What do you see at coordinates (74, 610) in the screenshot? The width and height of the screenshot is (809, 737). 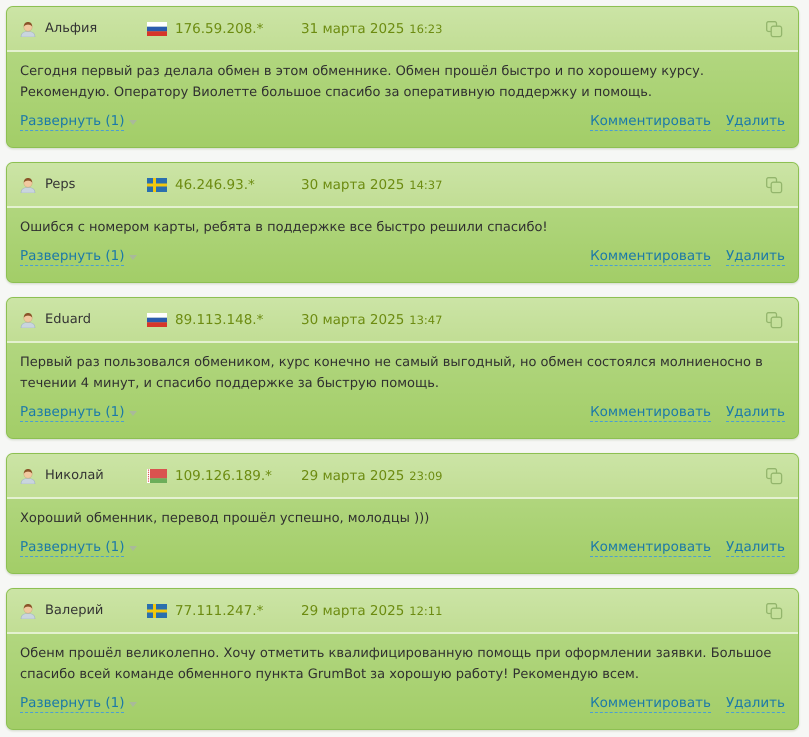 I see `author-name: Валерий` at bounding box center [74, 610].